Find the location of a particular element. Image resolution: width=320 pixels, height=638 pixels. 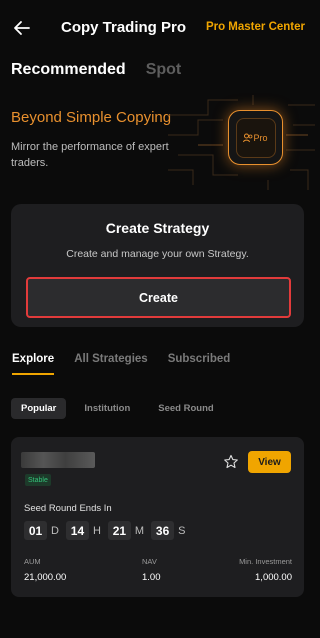

countdown-minutes-unit: M is located at coordinates (139, 530).